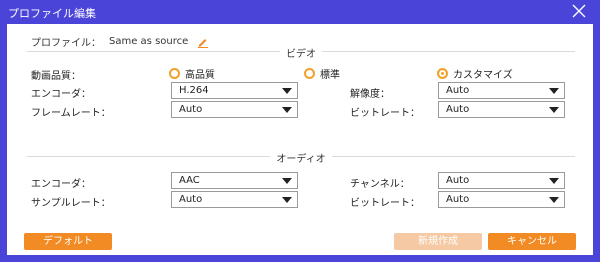 Image resolution: width=600 pixels, height=262 pixels. What do you see at coordinates (458, 180) in the screenshot?
I see `channel-value: Auto` at bounding box center [458, 180].